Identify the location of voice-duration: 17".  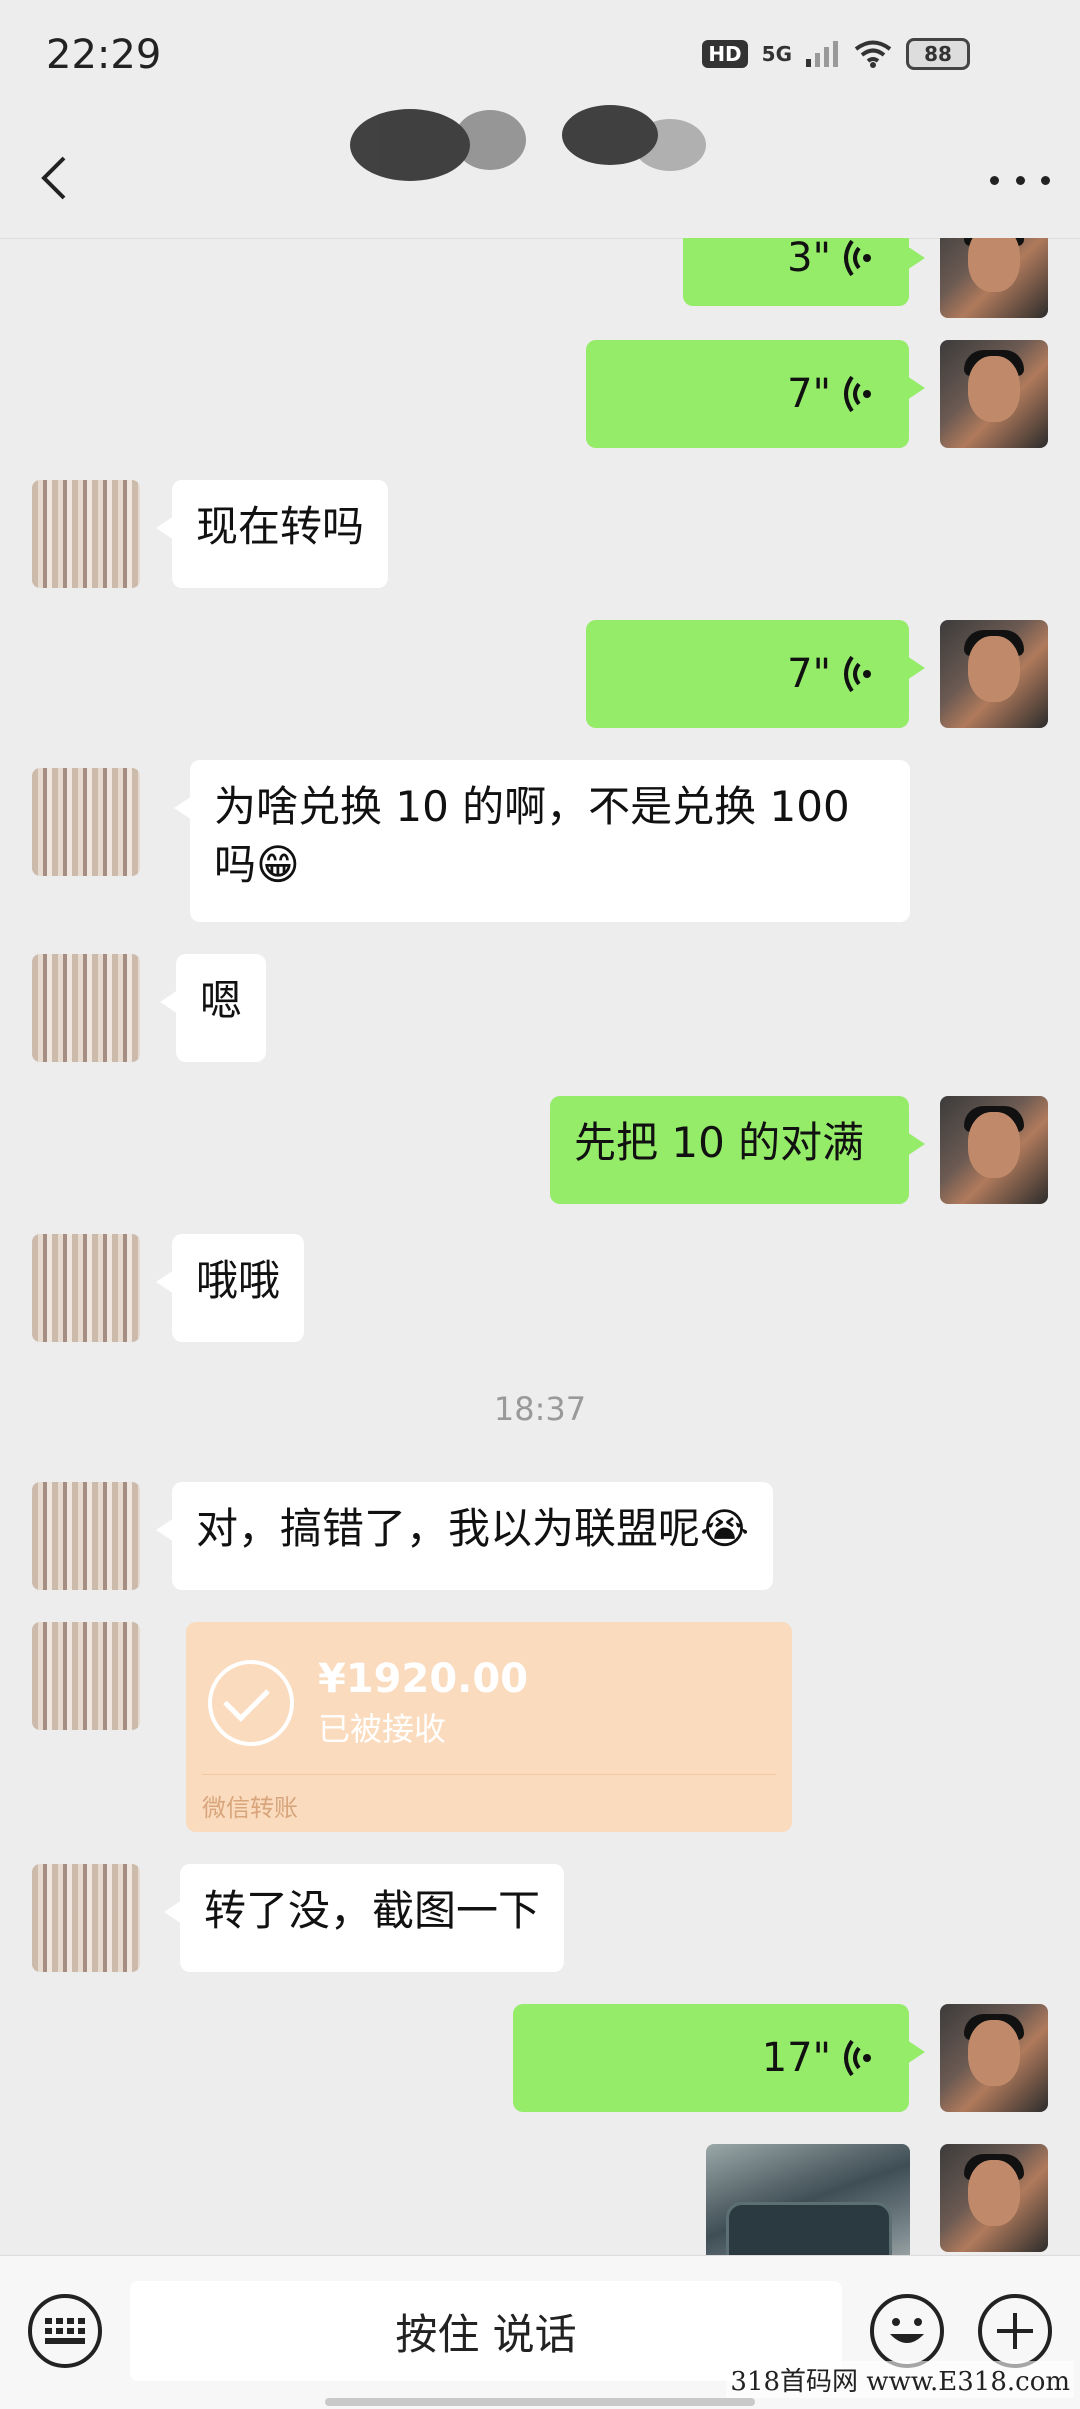
(796, 2058).